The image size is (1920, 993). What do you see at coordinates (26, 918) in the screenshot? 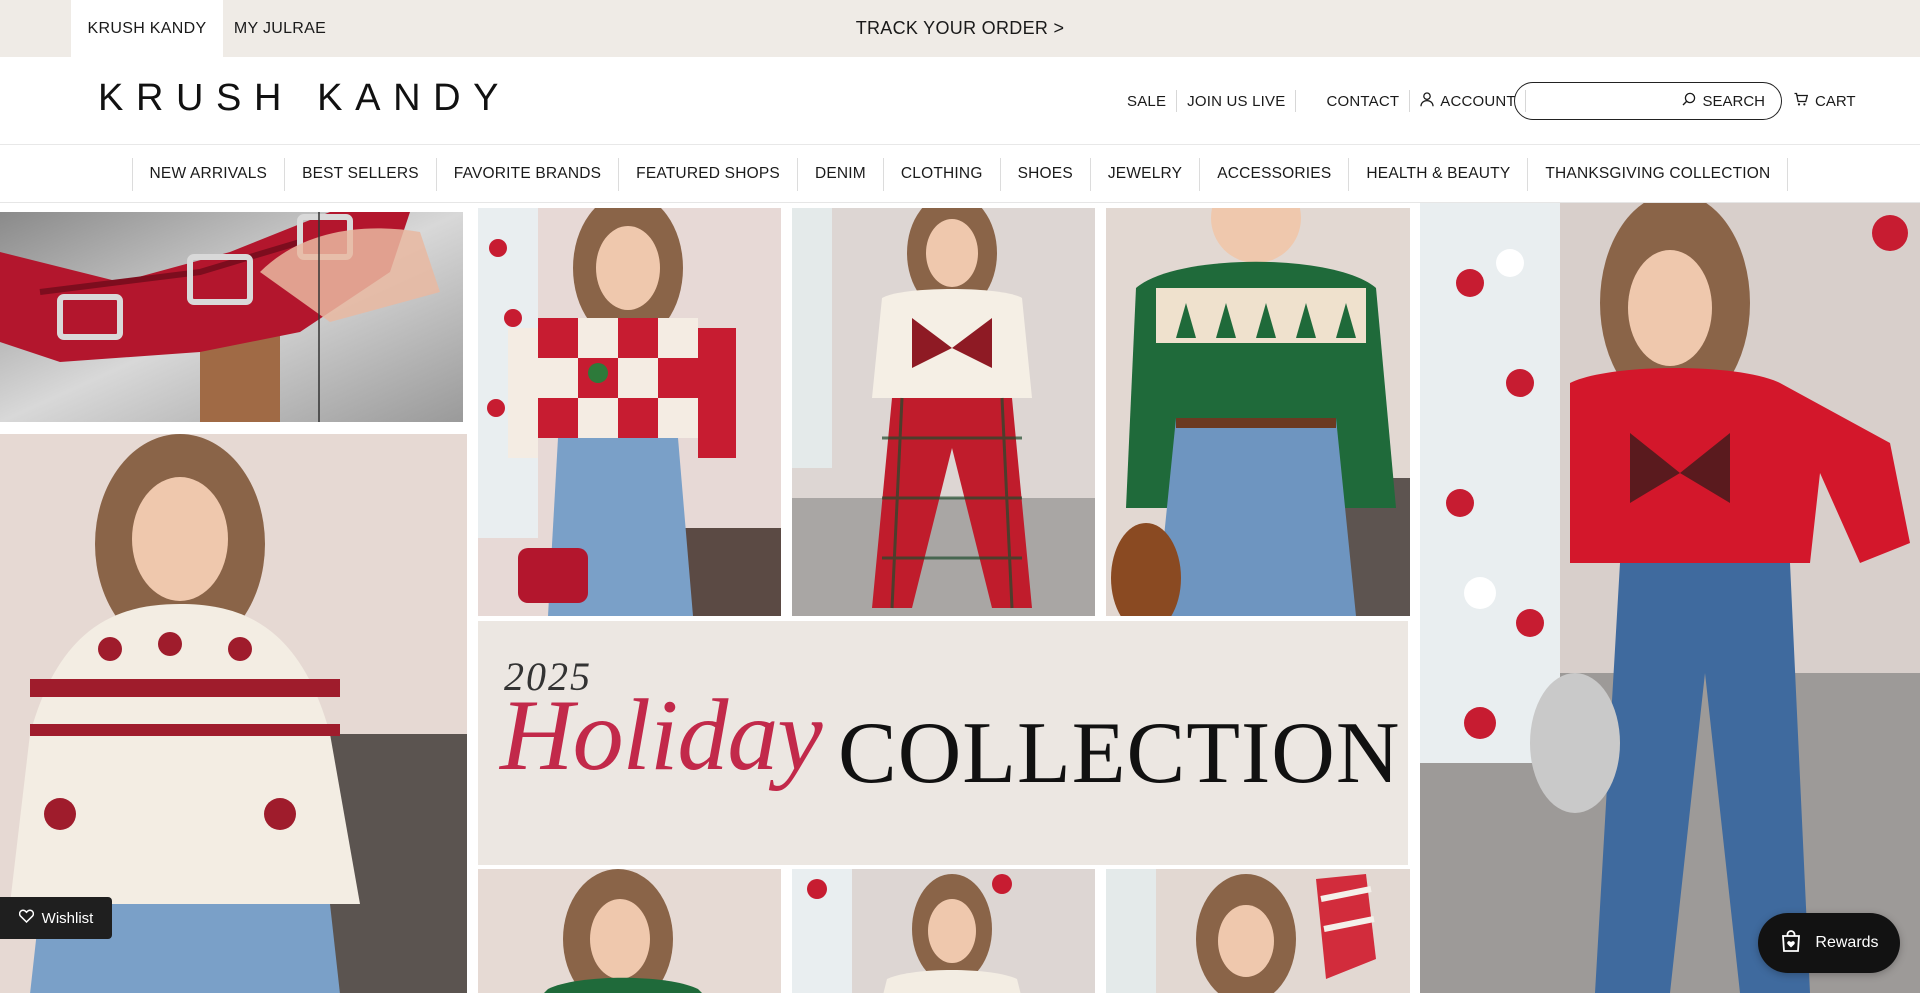
I see `heart-icon` at bounding box center [26, 918].